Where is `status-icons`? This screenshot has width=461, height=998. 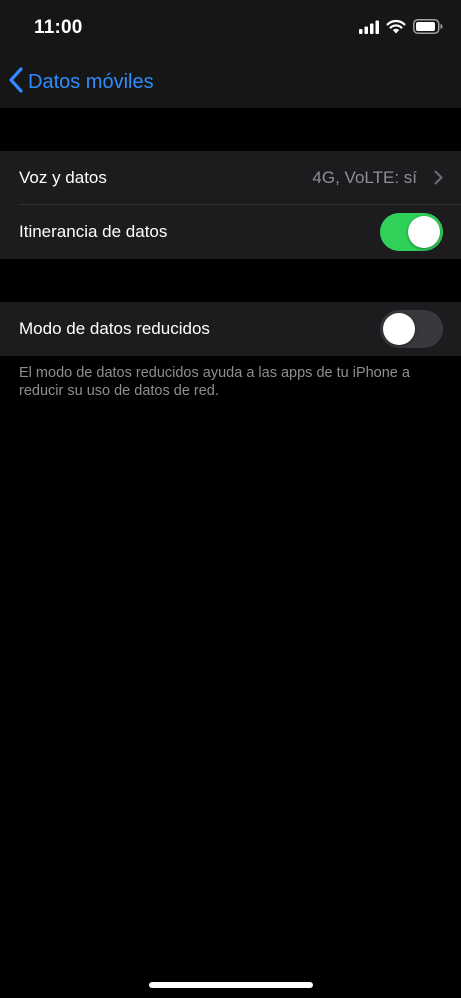
status-icons is located at coordinates (401, 29).